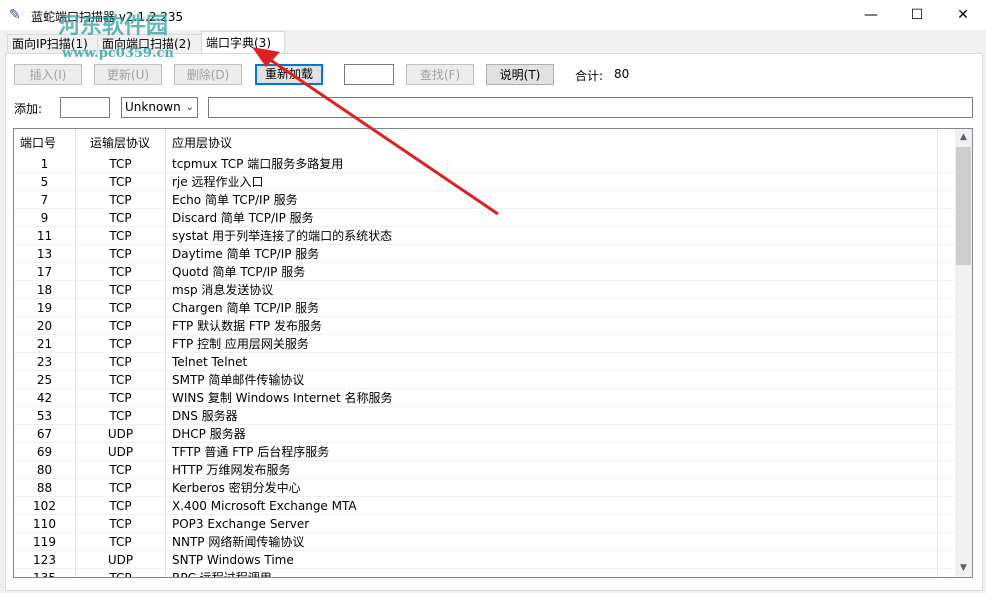 The height and width of the screenshot is (593, 986). What do you see at coordinates (552, 326) in the screenshot?
I see `cell-app: FTP 默认数据 FTP 发布服务` at bounding box center [552, 326].